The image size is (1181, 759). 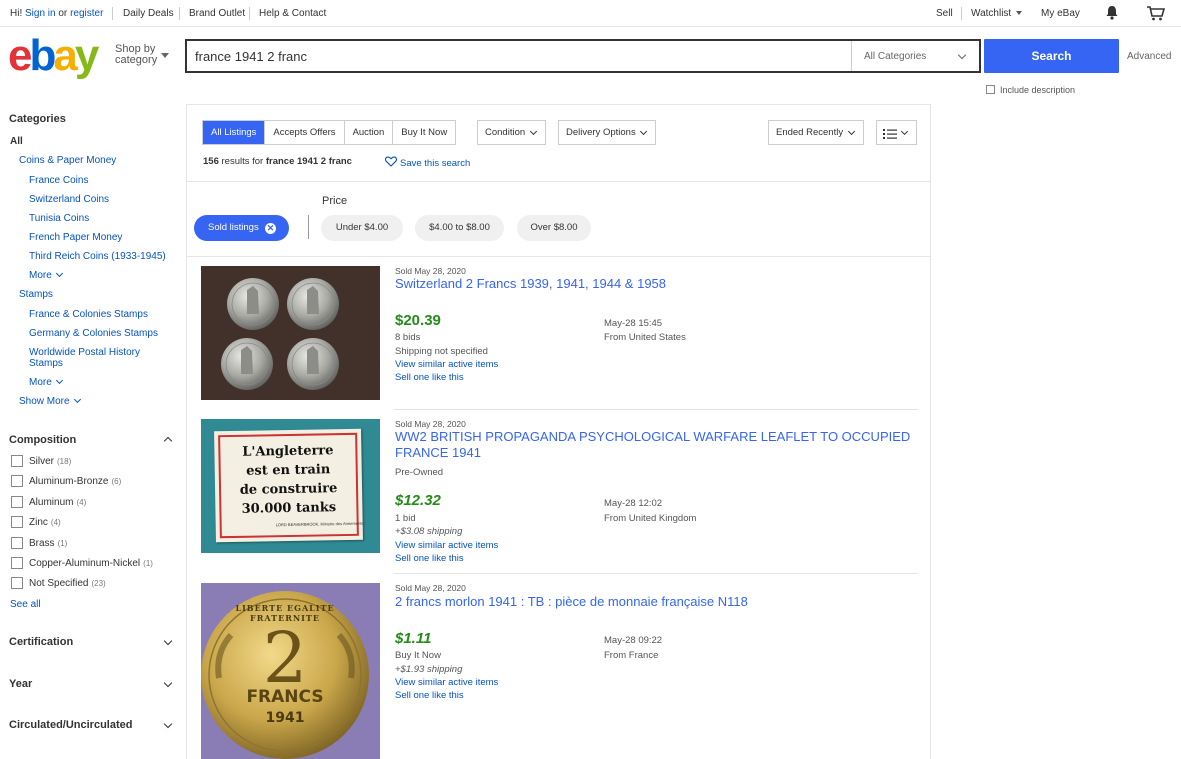 What do you see at coordinates (895, 56) in the screenshot?
I see `category-select-label: All Categories` at bounding box center [895, 56].